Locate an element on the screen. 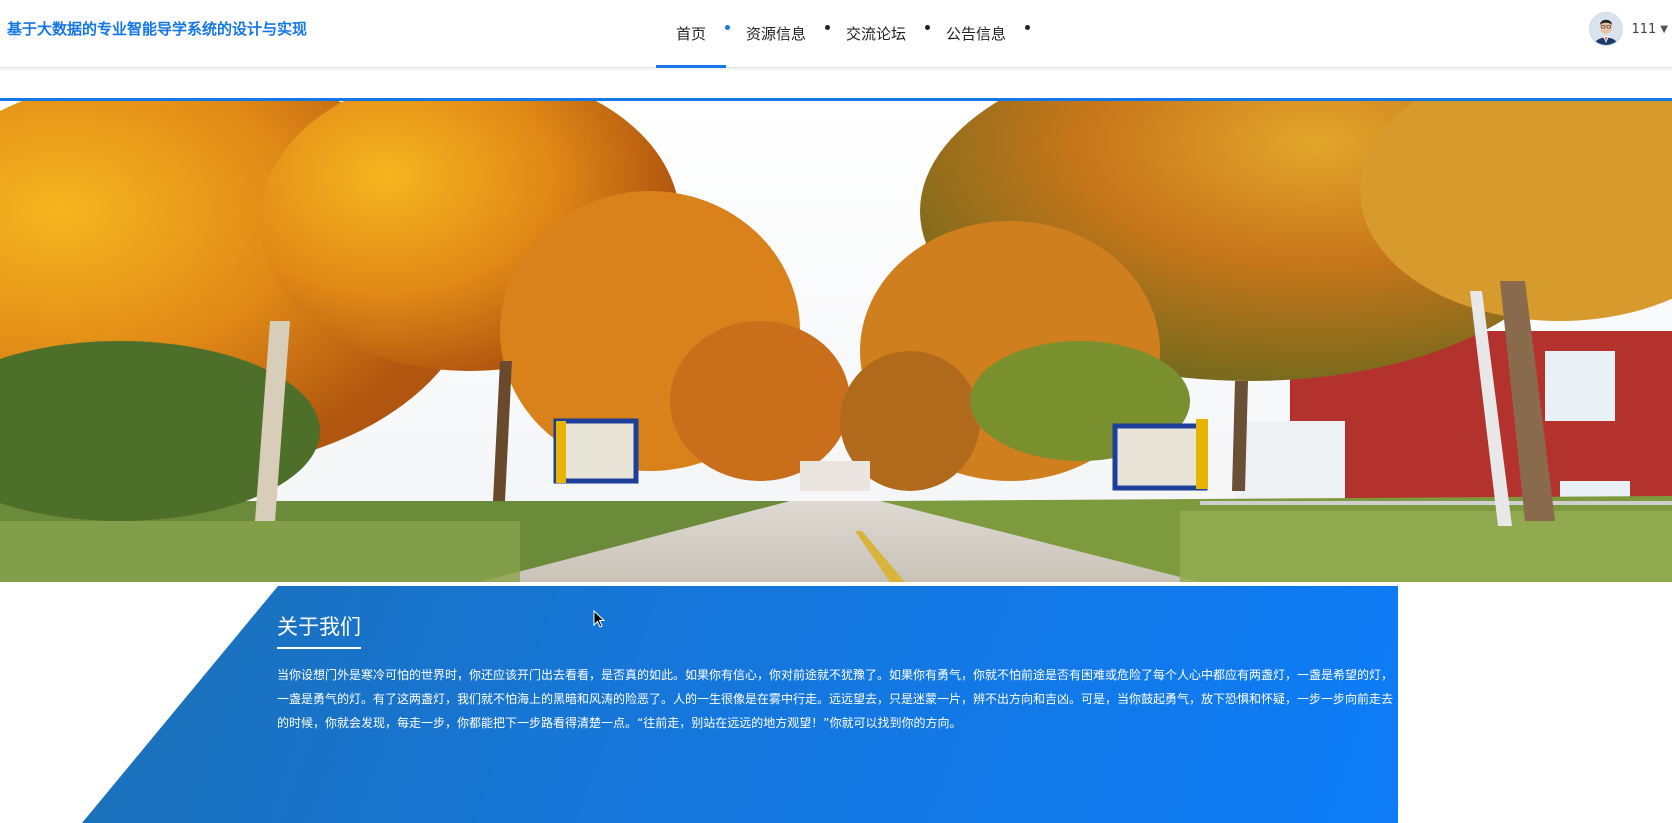  nav-item-announcements: 公告信息 is located at coordinates (978, 33).